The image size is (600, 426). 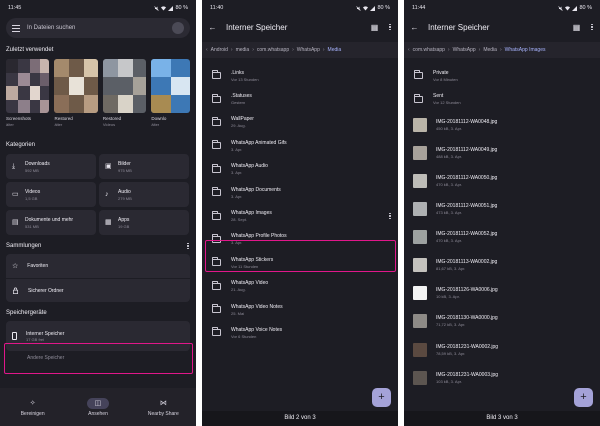 What do you see at coordinates (300, 309) in the screenshot?
I see `folder-row: WhatsApp Video Notes 25. Mai` at bounding box center [300, 309].